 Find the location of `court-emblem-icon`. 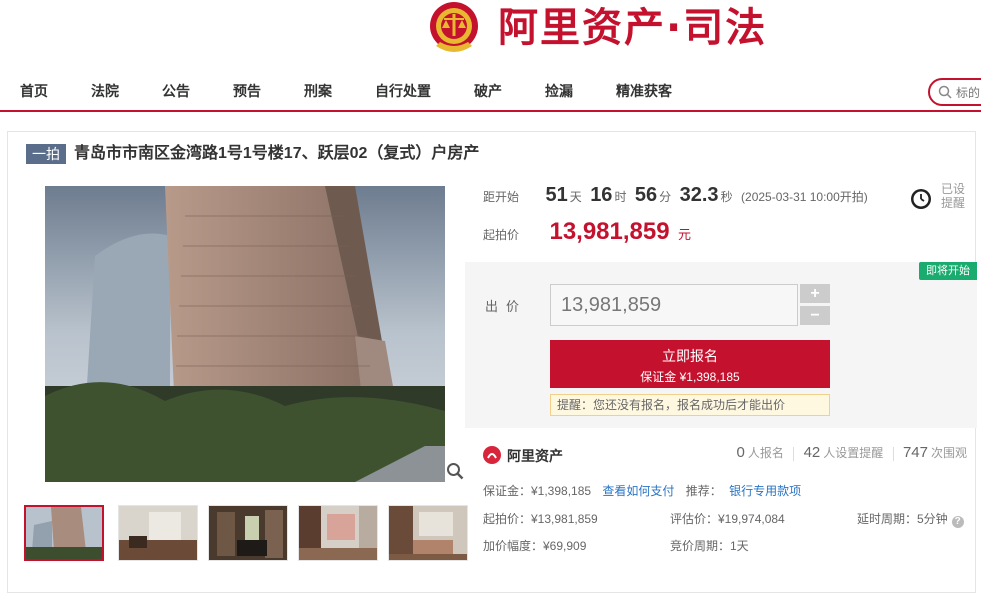

court-emblem-icon is located at coordinates (454, 27).